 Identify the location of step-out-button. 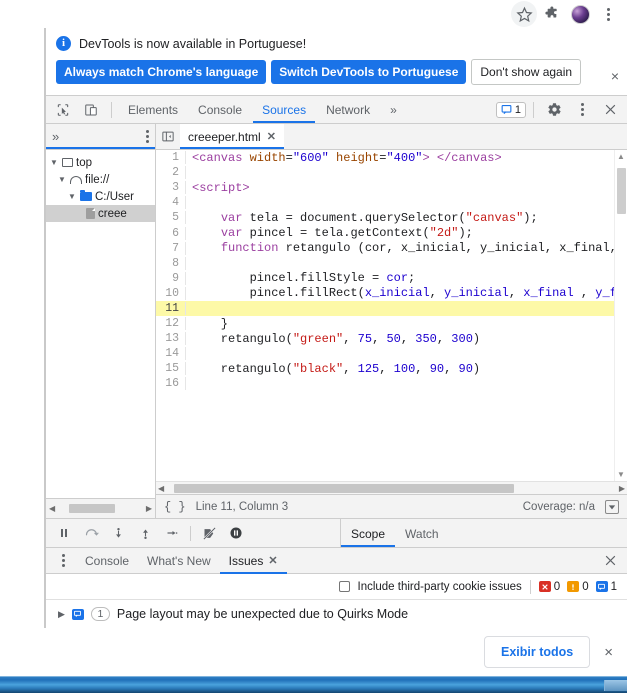
(145, 533).